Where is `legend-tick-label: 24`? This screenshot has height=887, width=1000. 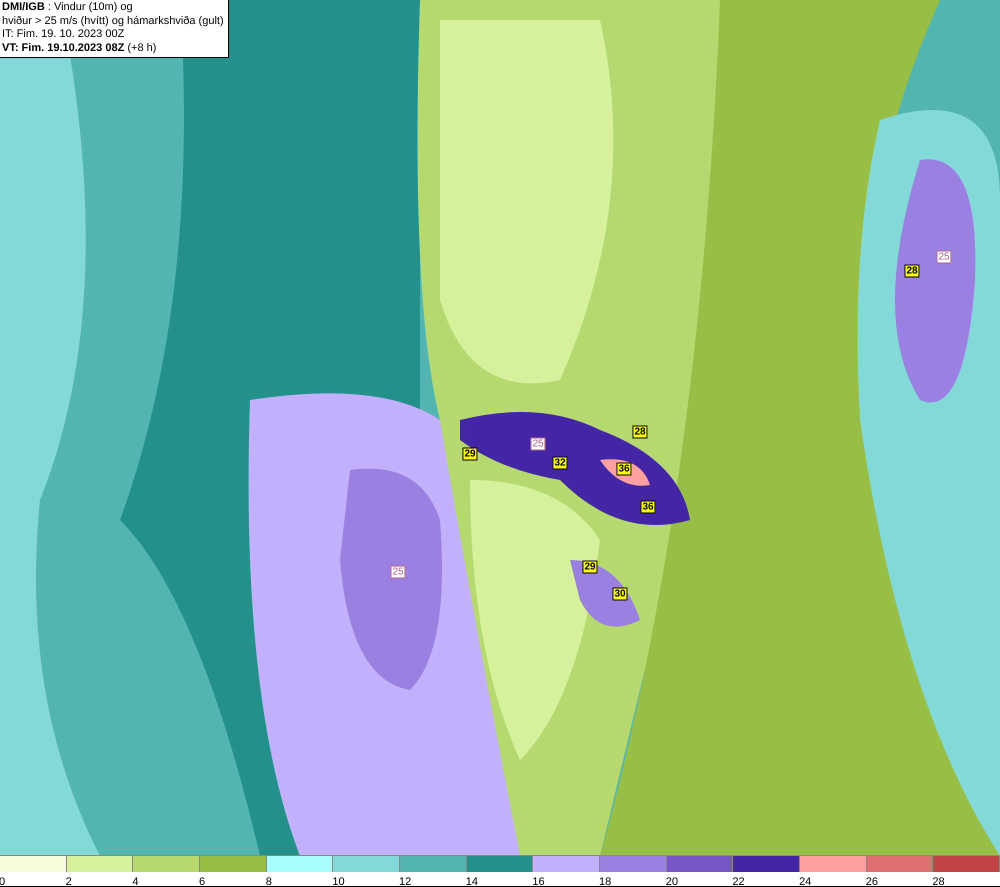 legend-tick-label: 24 is located at coordinates (805, 881).